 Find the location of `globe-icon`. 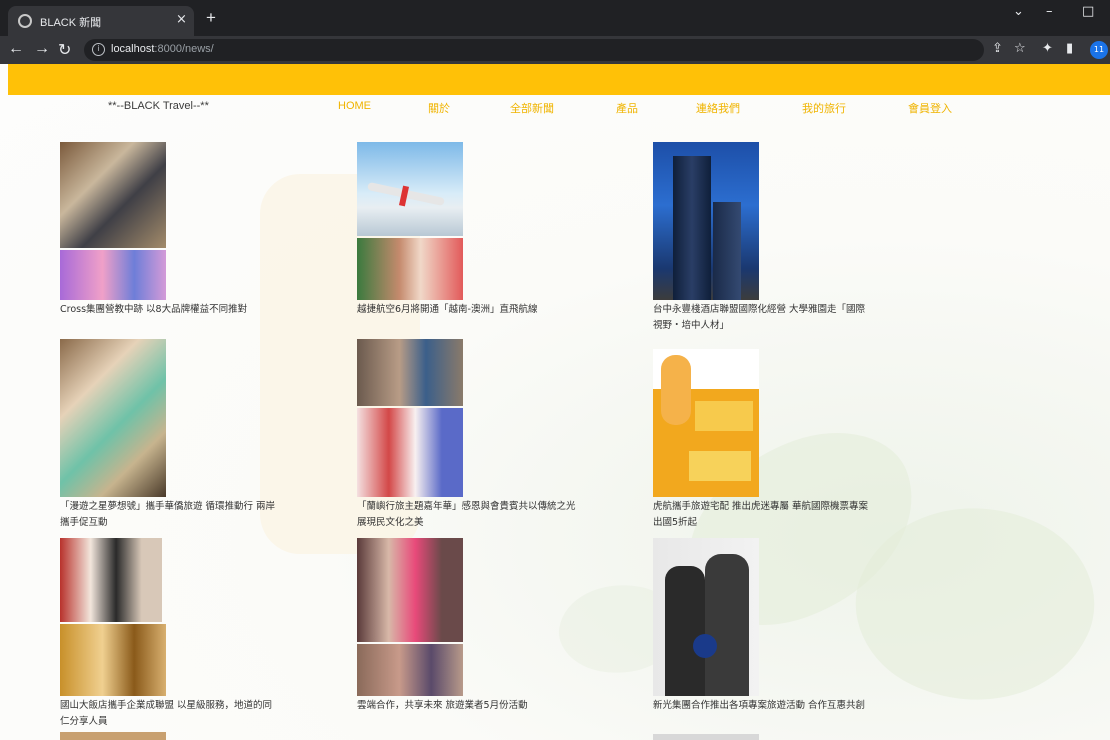

globe-icon is located at coordinates (25, 21).